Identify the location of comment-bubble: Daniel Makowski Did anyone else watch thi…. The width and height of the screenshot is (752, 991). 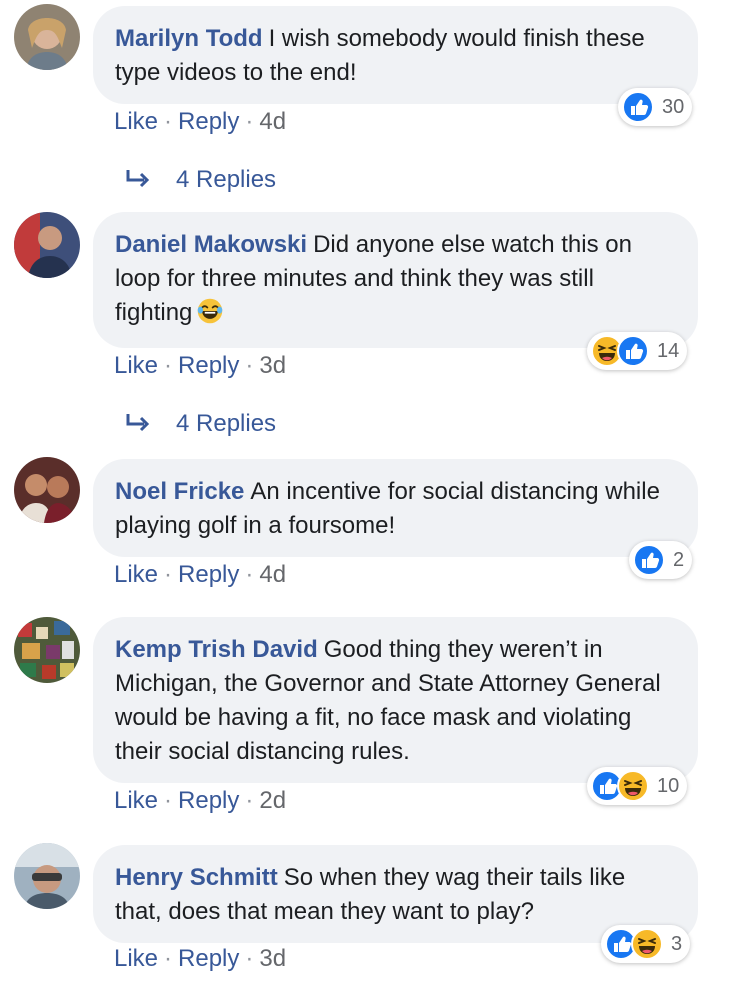
(395, 280).